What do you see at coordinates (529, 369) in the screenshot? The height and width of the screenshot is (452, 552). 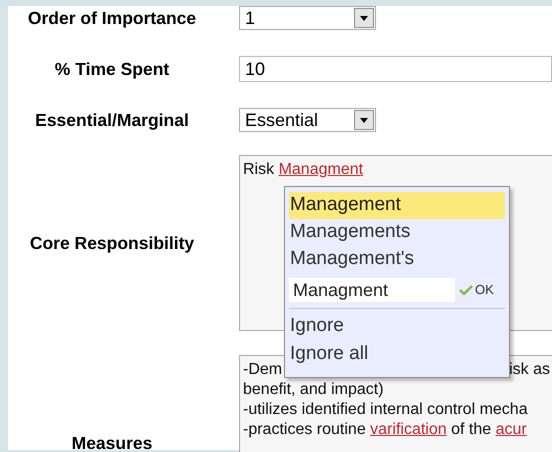 I see `body-text: isk as` at bounding box center [529, 369].